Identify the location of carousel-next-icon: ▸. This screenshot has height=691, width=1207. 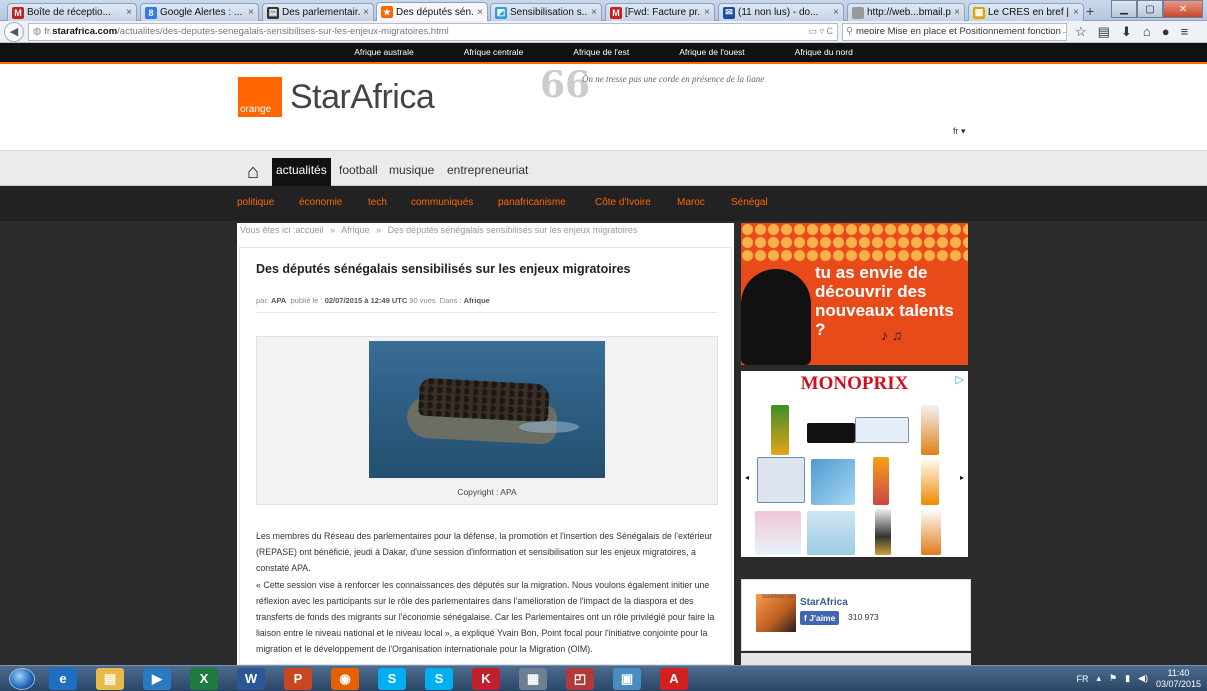
(962, 477).